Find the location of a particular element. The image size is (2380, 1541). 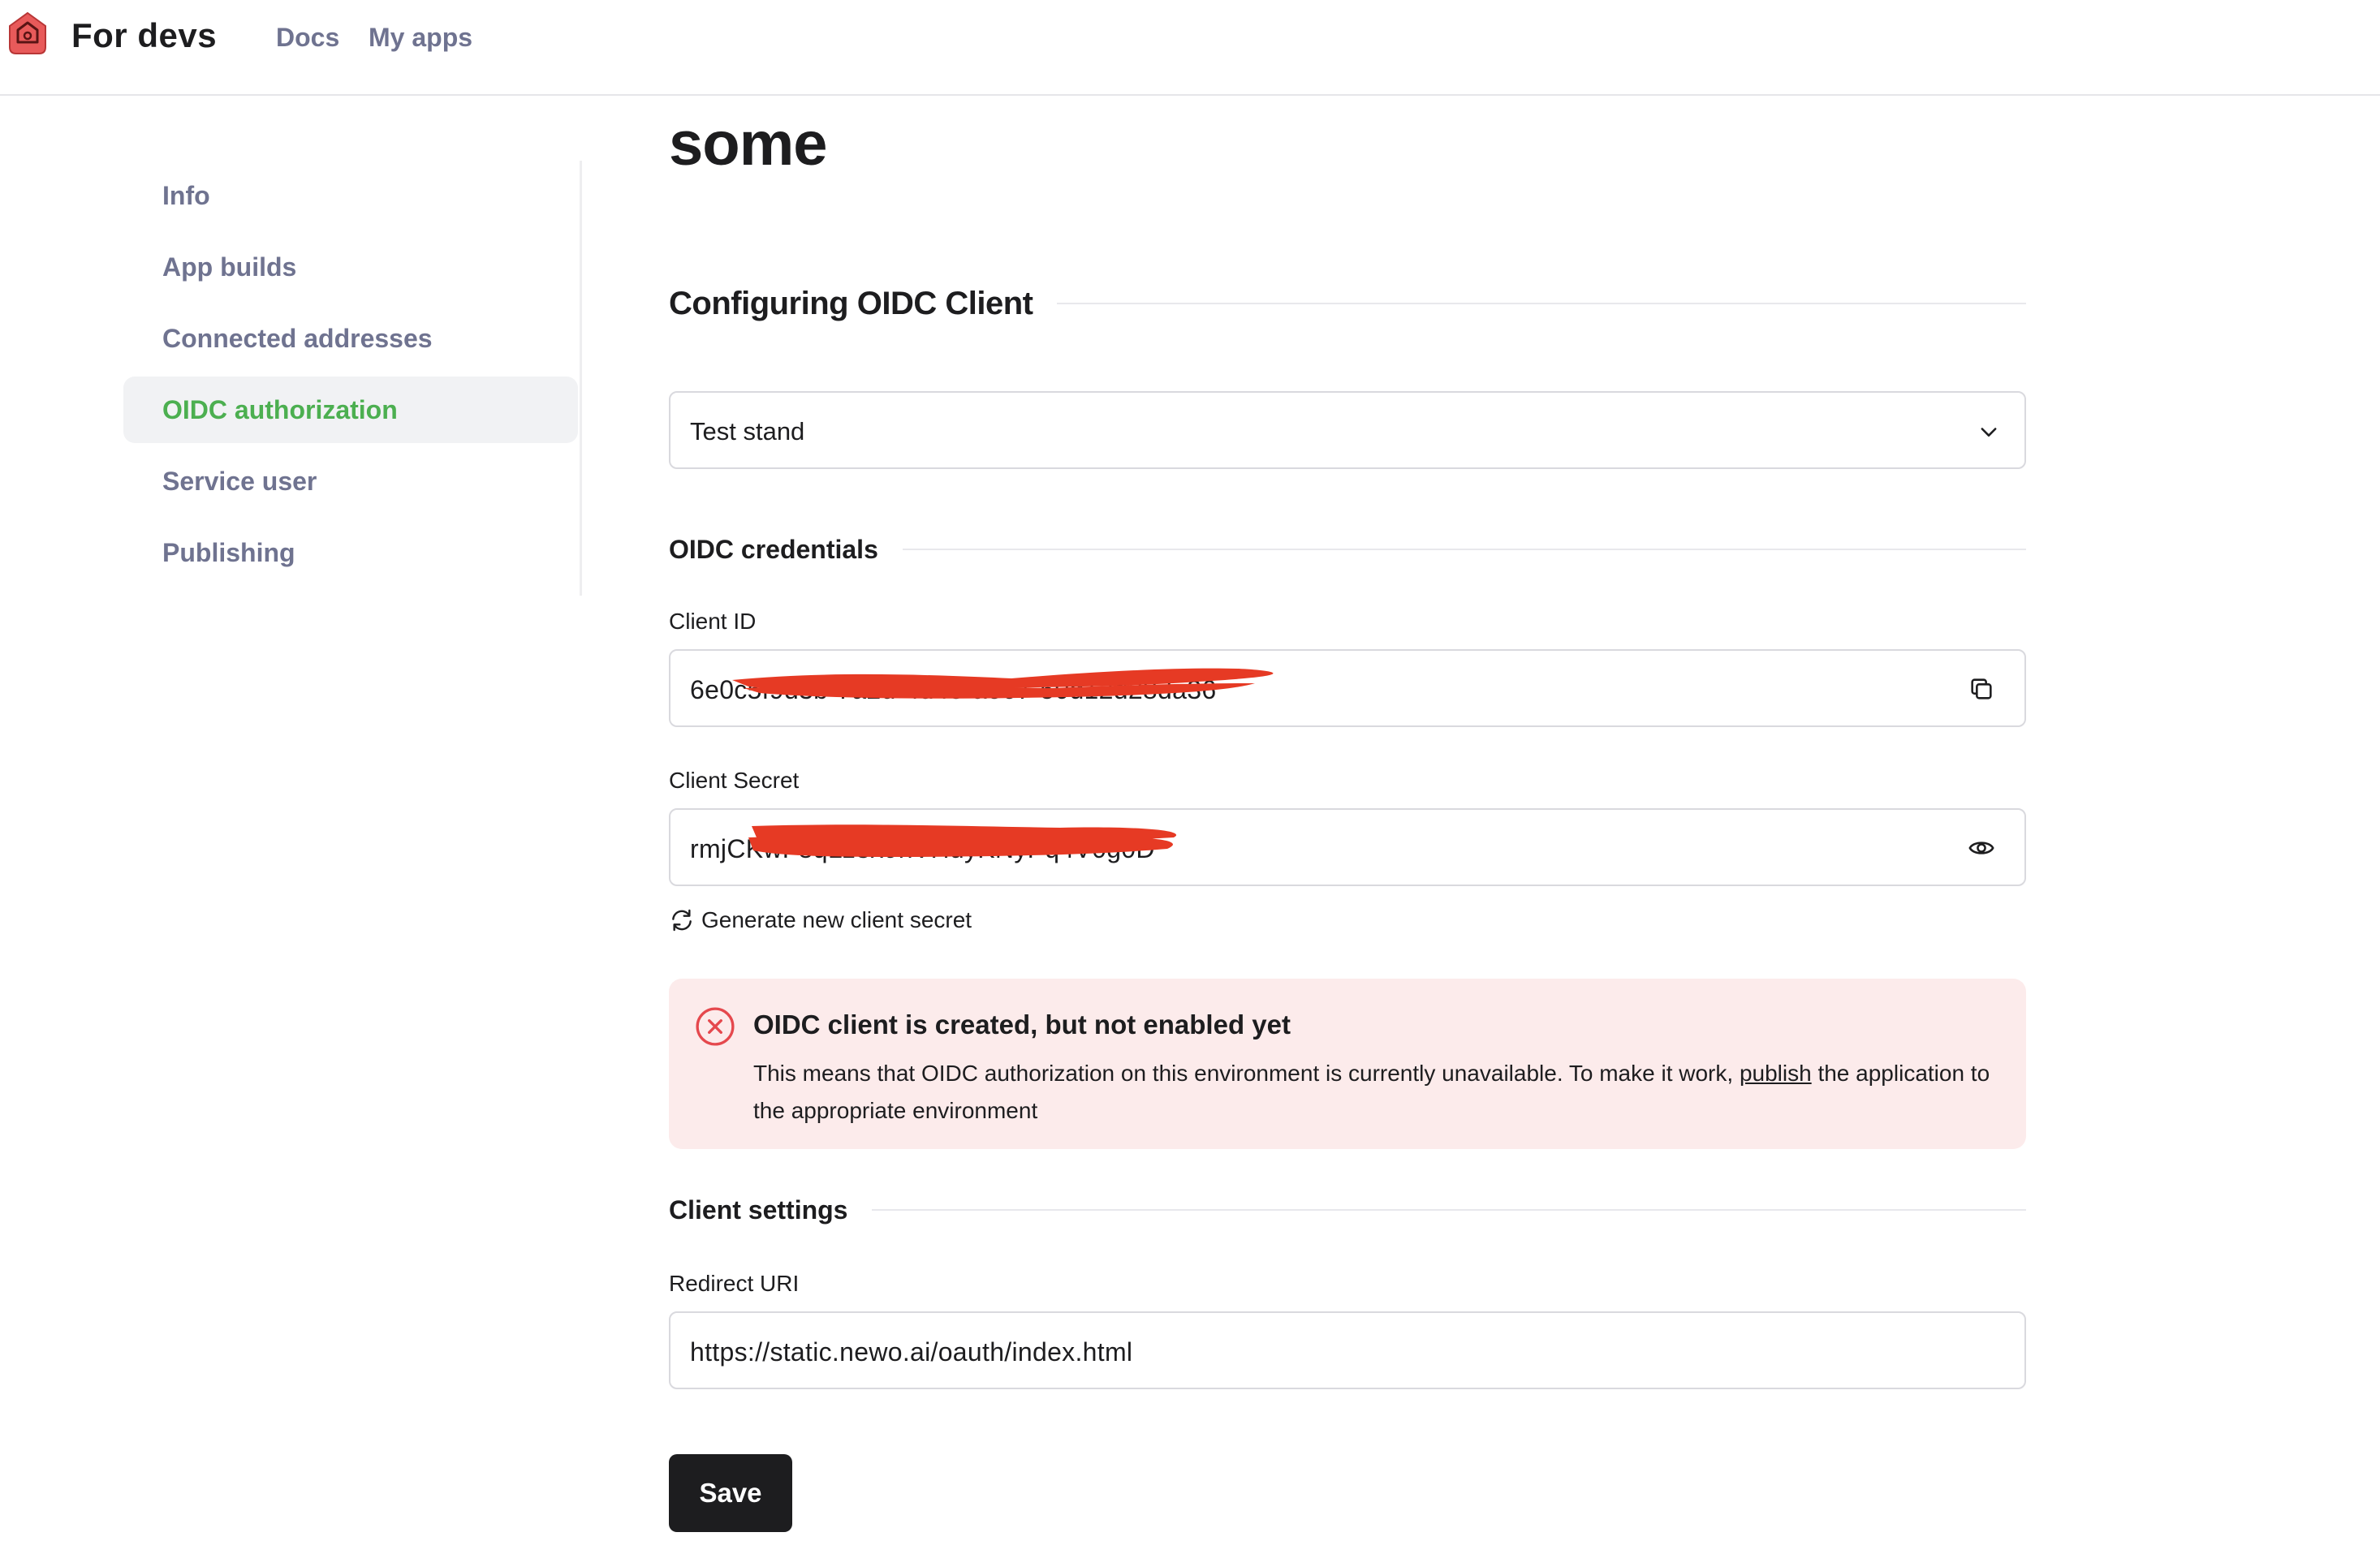

redirect-uri-label: Redirect URI is located at coordinates (734, 1283).